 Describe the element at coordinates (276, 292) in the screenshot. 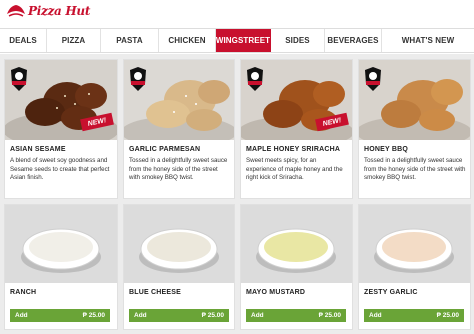

I see `item-title: MAYO MUSTARD` at that location.